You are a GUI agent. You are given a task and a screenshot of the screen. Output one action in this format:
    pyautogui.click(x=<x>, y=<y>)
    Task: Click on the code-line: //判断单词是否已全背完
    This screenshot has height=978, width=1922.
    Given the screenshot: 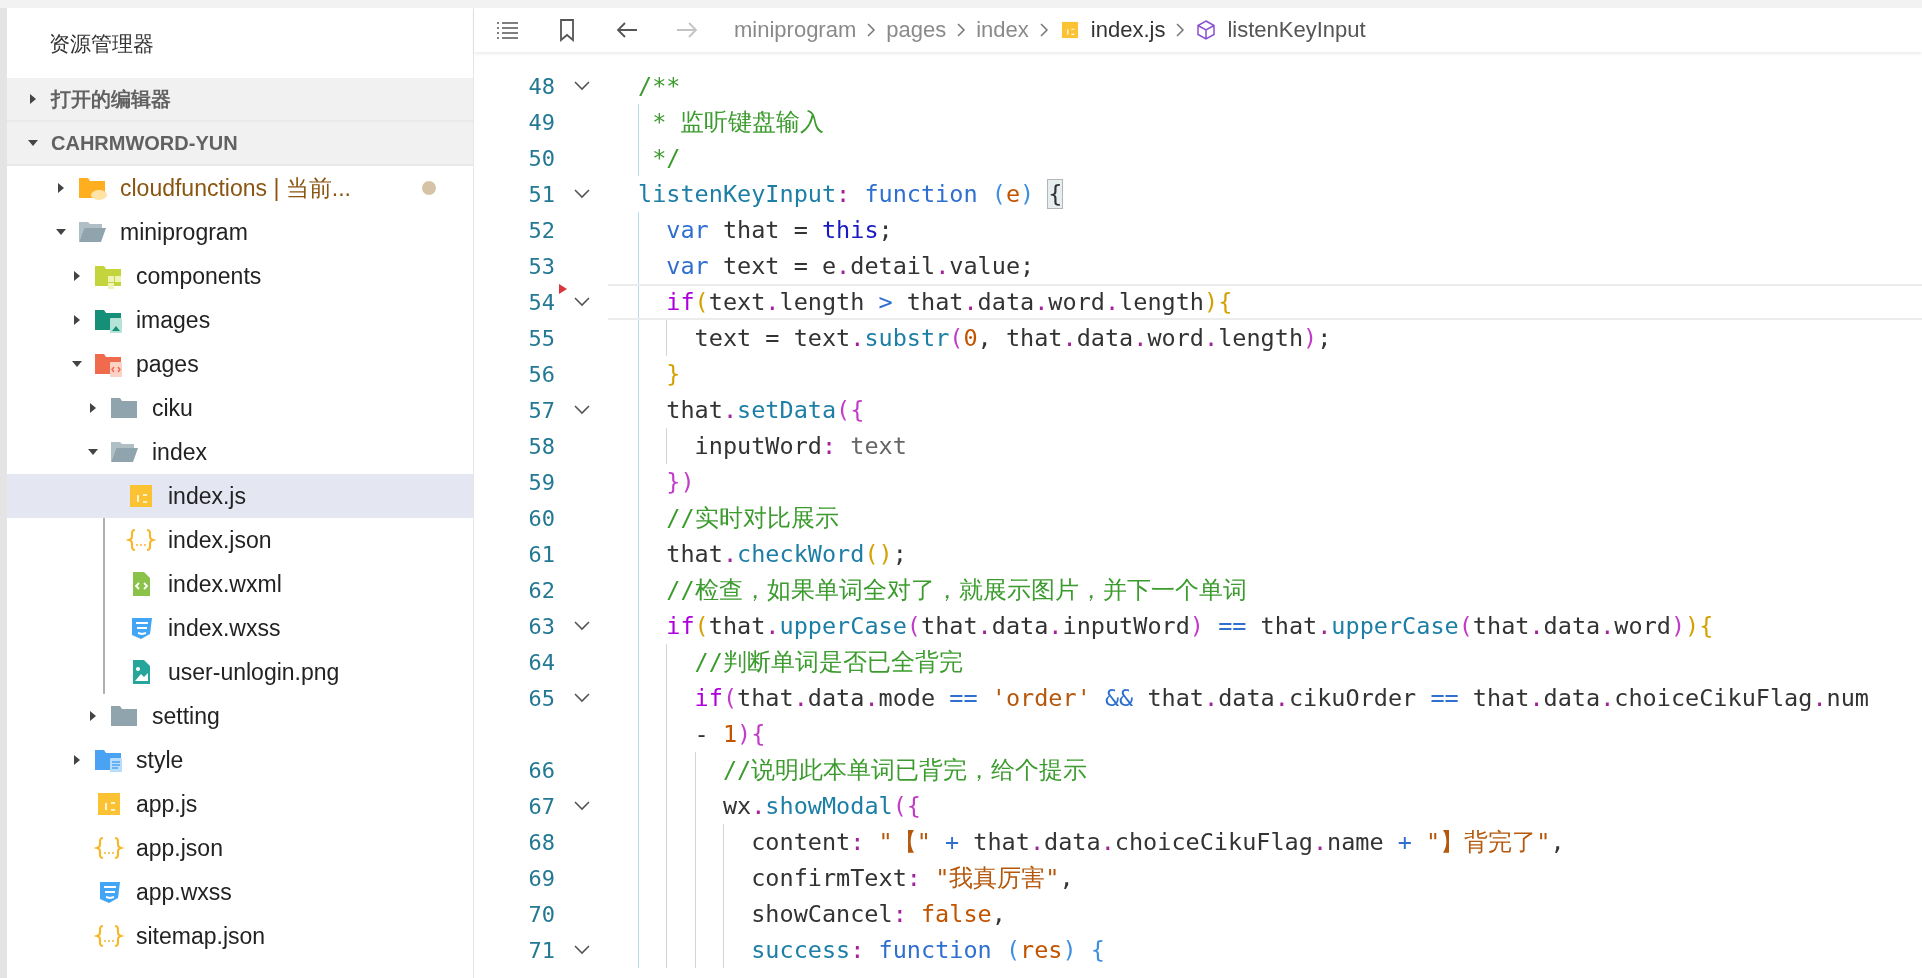 What is the action you would take?
    pyautogui.click(x=828, y=662)
    